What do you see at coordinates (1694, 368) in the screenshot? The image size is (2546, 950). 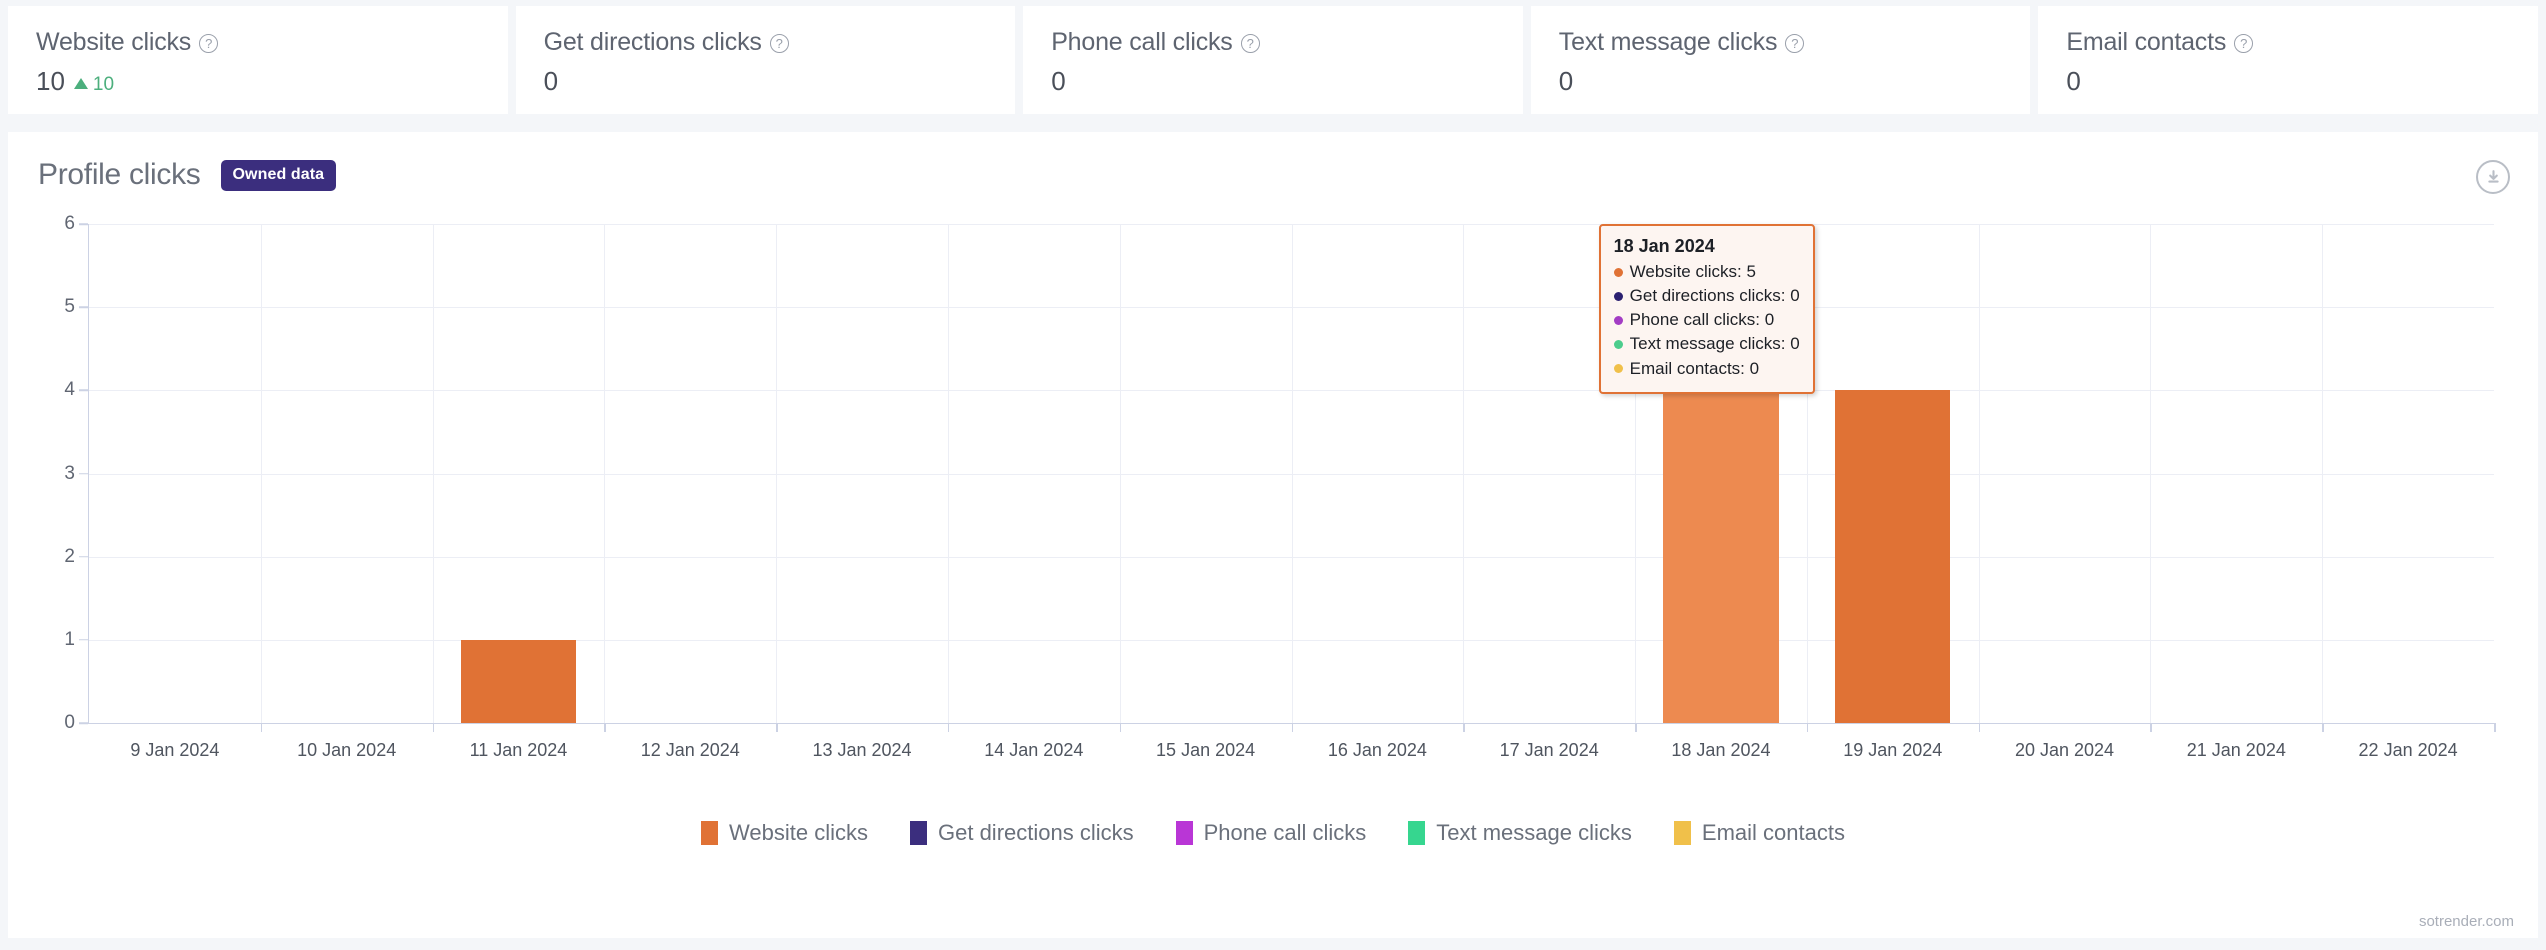 I see `tooltip-row-label: Email contacts: 0` at bounding box center [1694, 368].